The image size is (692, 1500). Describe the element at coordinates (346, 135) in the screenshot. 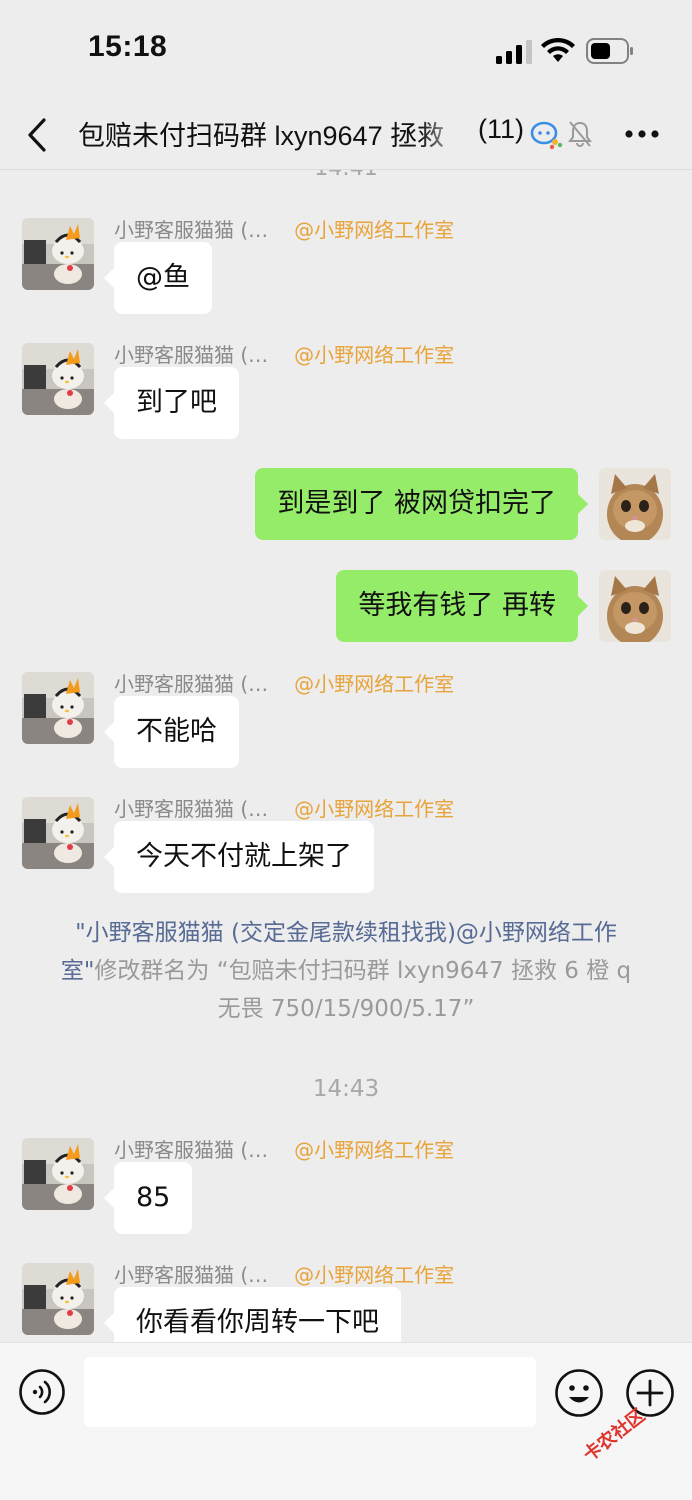

I see `chat-header: 包赔未付扫码群 lxyn9647 拯救 (11)` at that location.